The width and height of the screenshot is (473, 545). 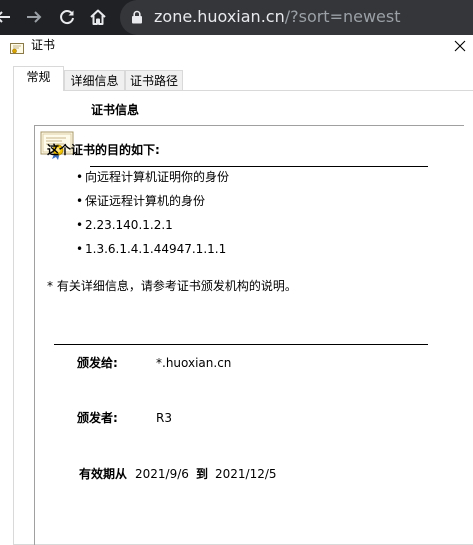 I want to click on valid-from-label: 有效期从, so click(x=103, y=474).